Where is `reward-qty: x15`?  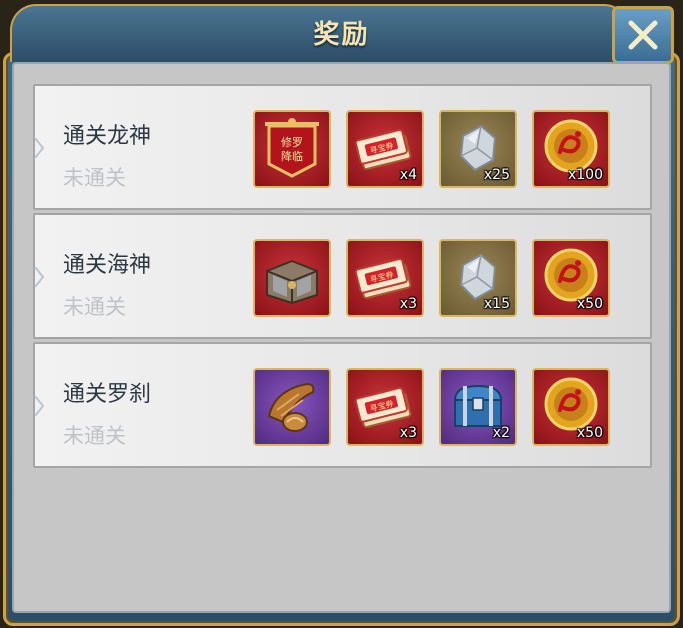
reward-qty: x15 is located at coordinates (496, 304).